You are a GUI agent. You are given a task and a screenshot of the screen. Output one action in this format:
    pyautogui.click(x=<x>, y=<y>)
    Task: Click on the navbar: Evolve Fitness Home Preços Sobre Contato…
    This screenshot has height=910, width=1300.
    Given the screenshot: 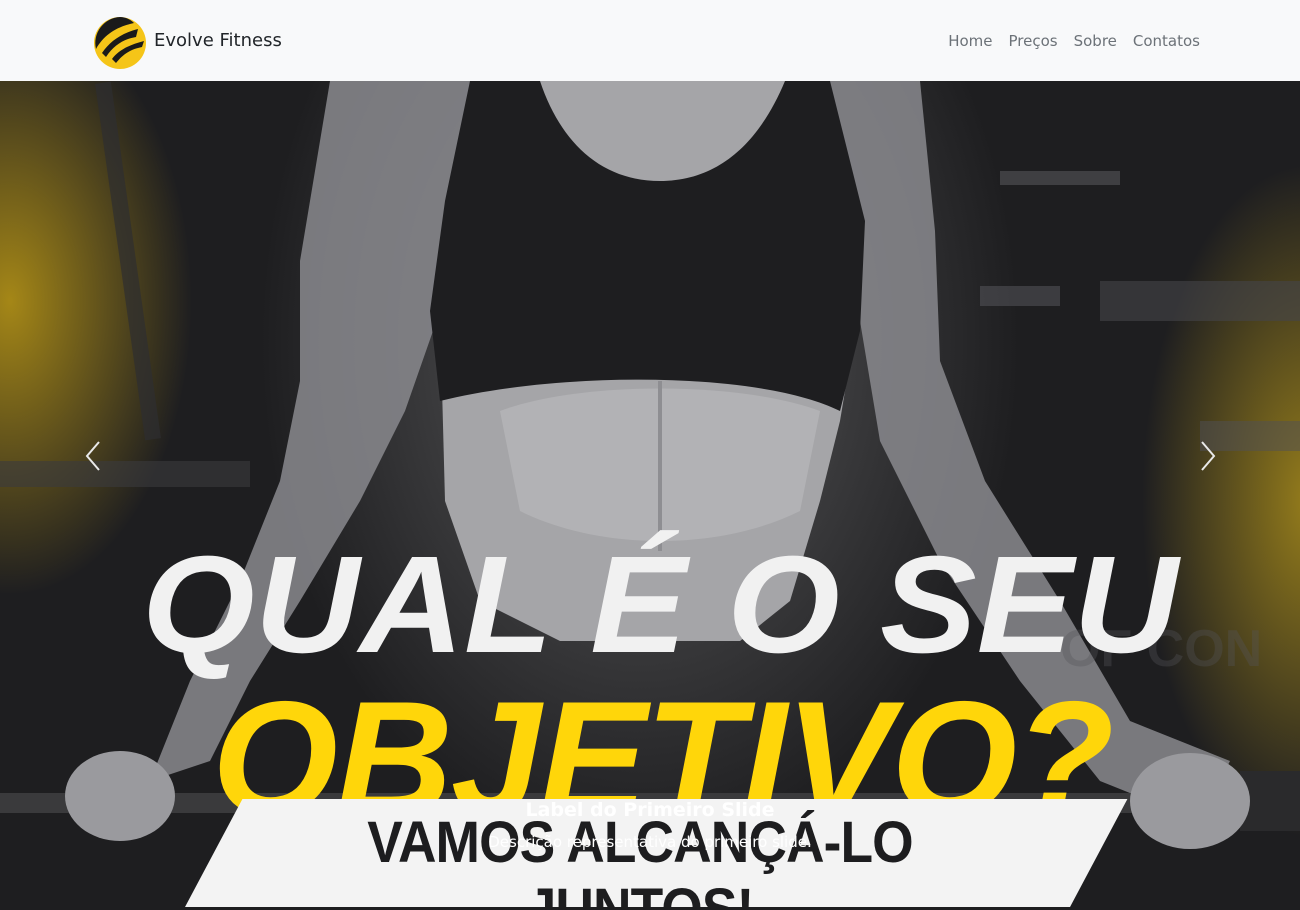 What is the action you would take?
    pyautogui.click(x=650, y=40)
    